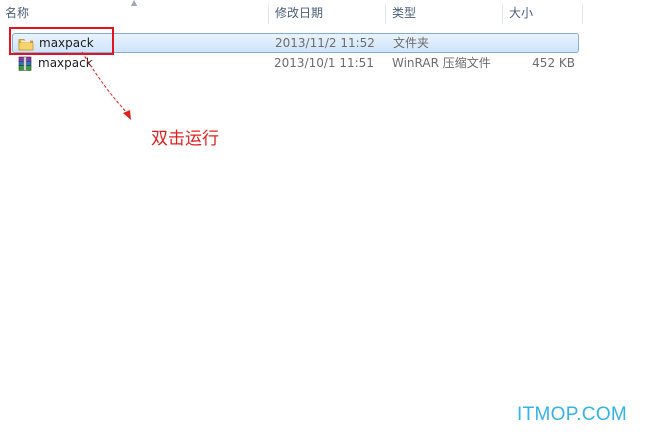 The height and width of the screenshot is (442, 650). What do you see at coordinates (572, 414) in the screenshot?
I see `site-watermark: ITMOP.COM` at bounding box center [572, 414].